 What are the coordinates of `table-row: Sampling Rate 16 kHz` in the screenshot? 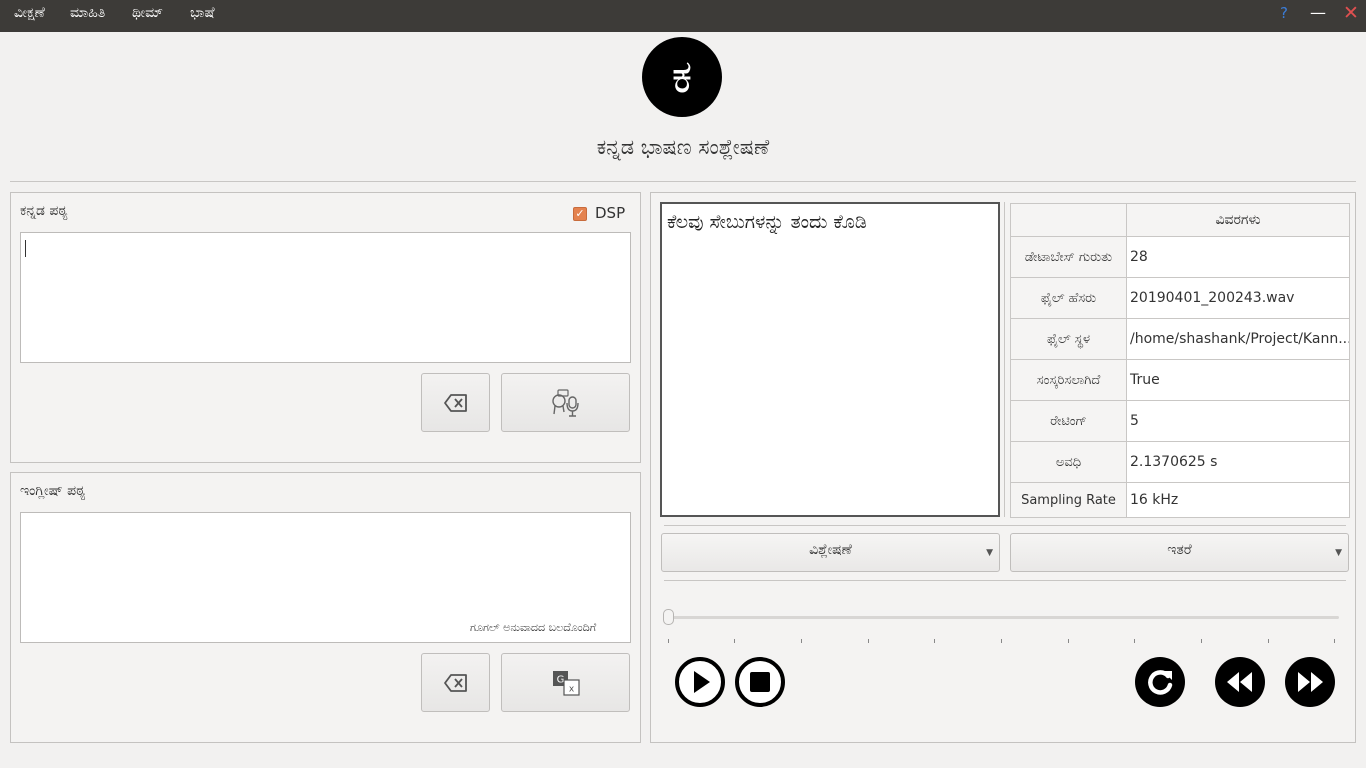 It's located at (1180, 500).